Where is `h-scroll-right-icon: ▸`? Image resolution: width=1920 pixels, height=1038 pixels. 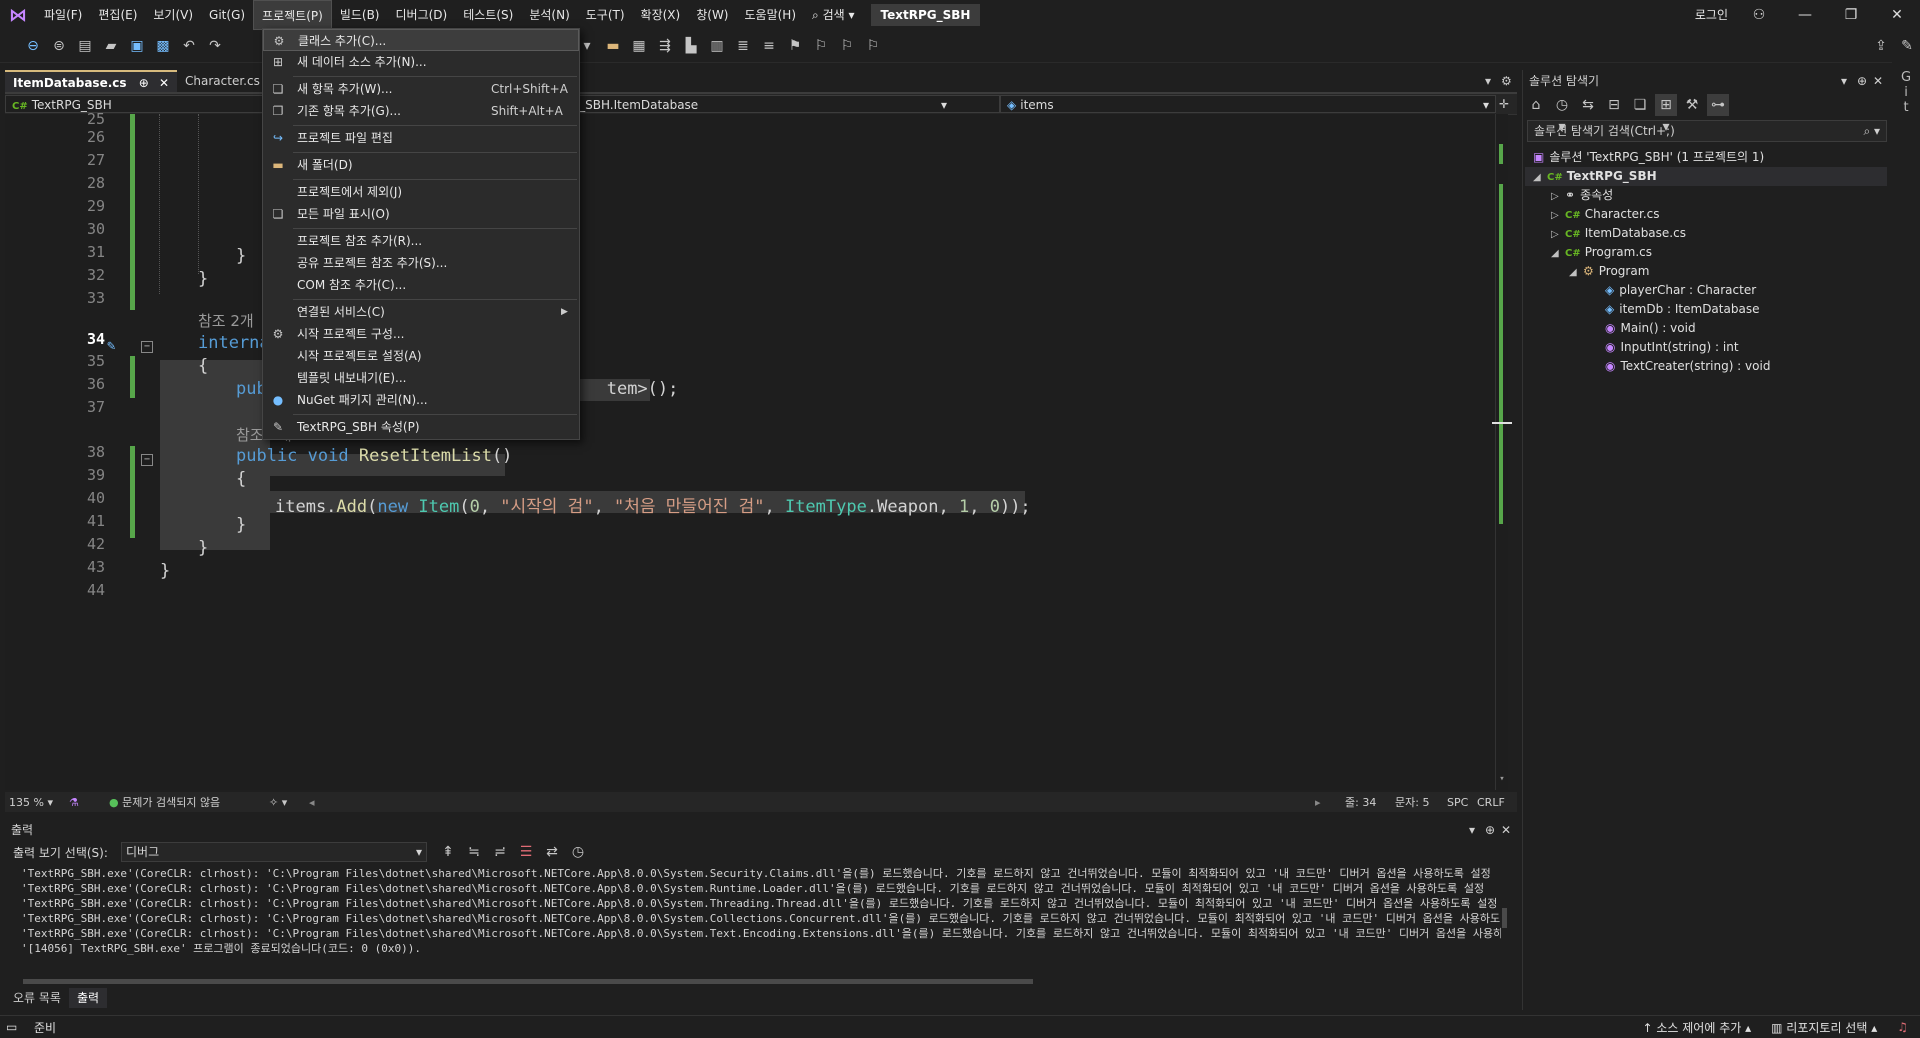
h-scroll-right-icon: ▸ is located at coordinates (1330, 802).